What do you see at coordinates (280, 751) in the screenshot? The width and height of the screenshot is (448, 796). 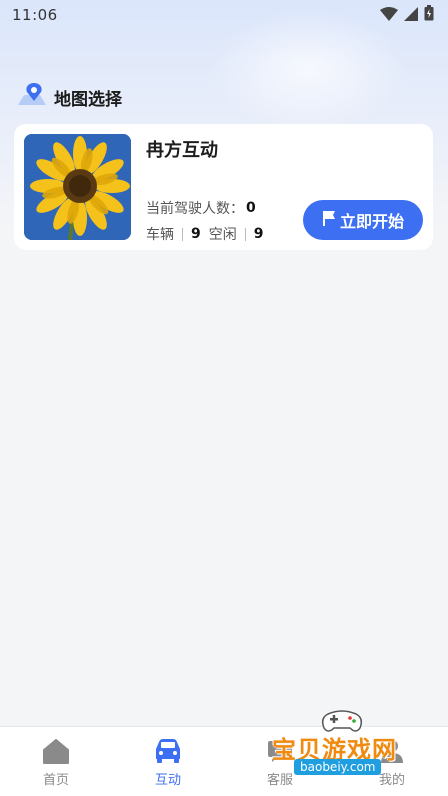 I see `chat-icon` at bounding box center [280, 751].